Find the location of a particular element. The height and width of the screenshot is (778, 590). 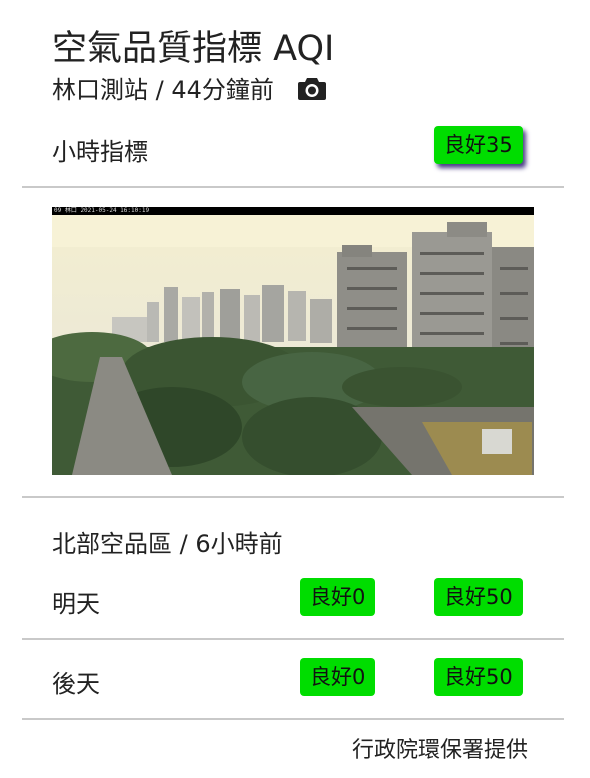

forecast-day-label: 明天 is located at coordinates (76, 604).